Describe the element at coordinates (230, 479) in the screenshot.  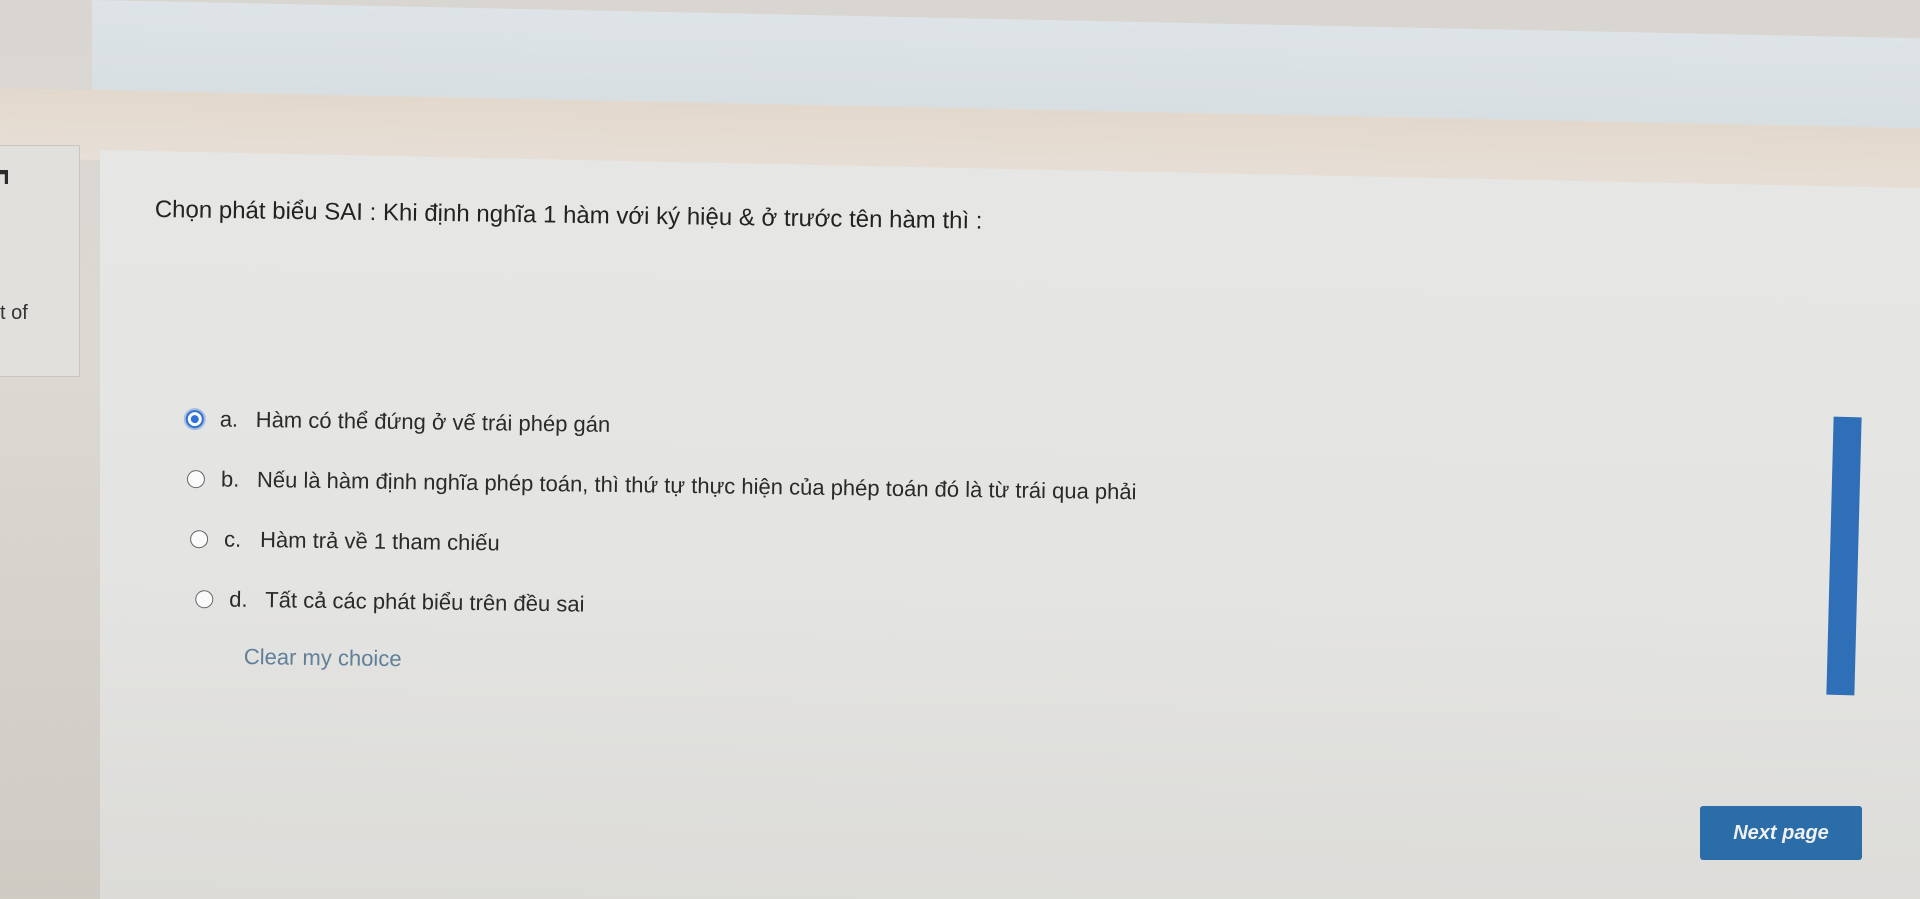
I see `answer-letter: b.` at that location.